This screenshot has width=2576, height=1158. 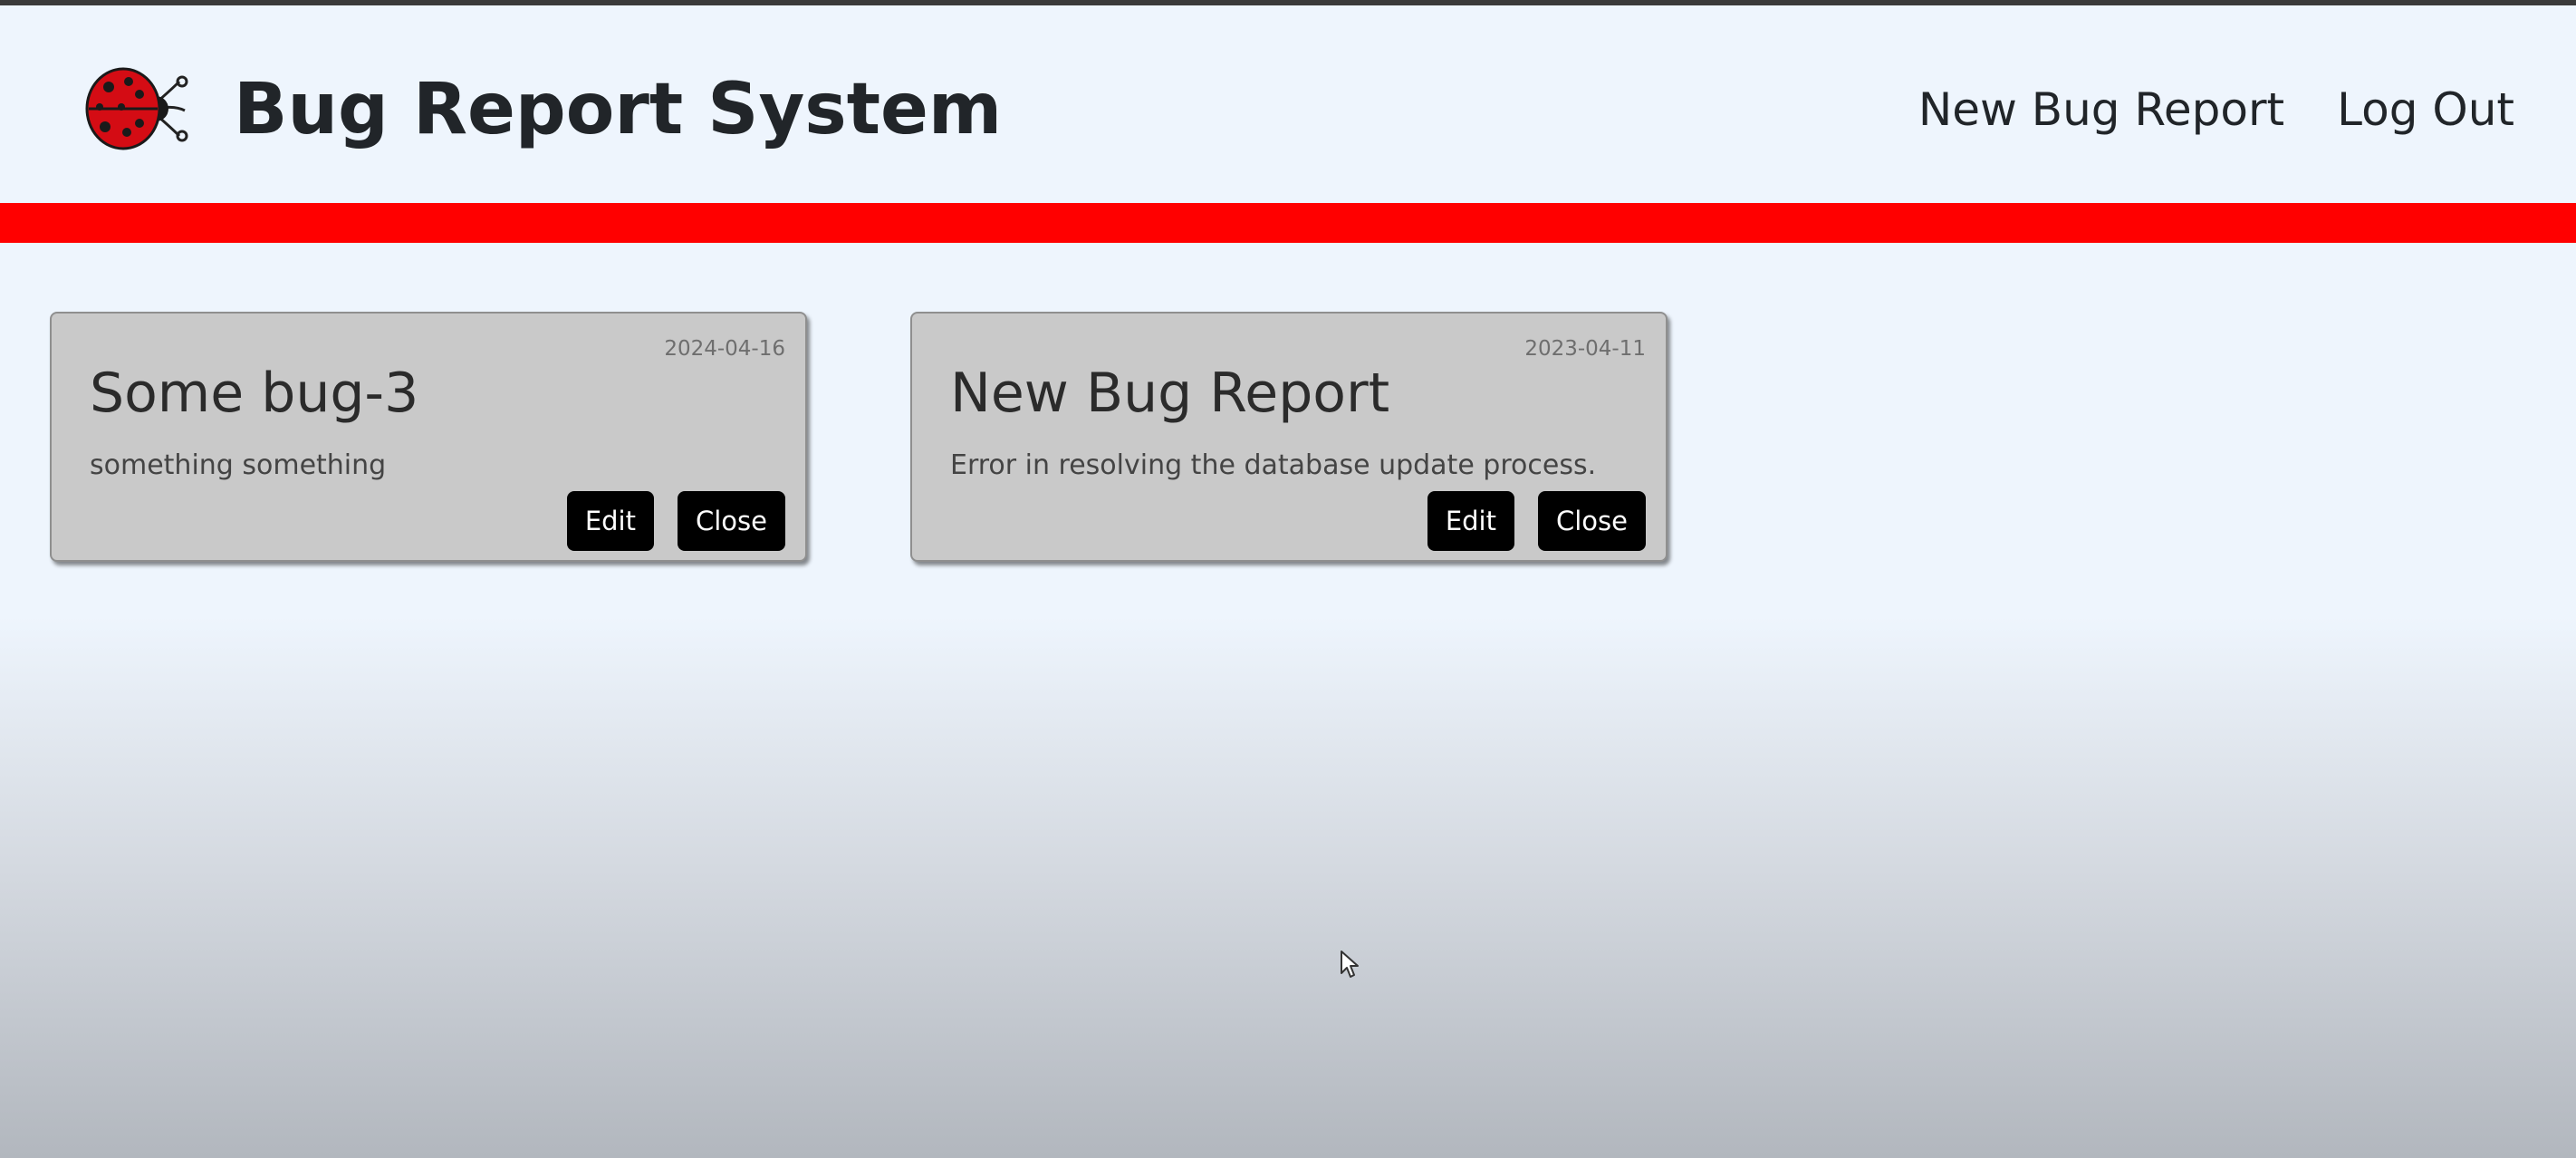 What do you see at coordinates (724, 349) in the screenshot?
I see `bug-date: 2024-04-16` at bounding box center [724, 349].